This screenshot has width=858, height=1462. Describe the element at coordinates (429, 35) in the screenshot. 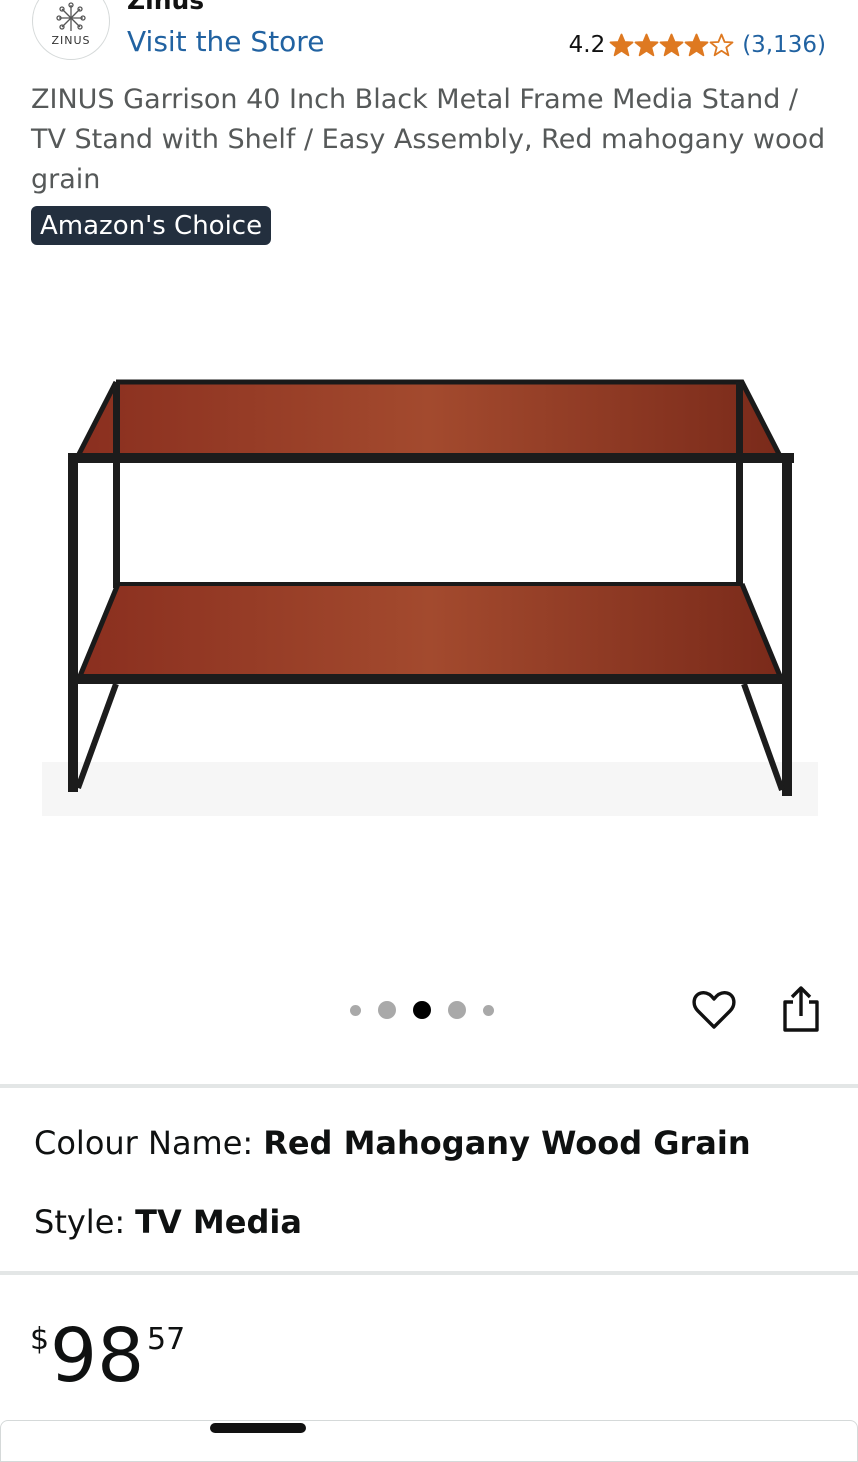

I see `store-header: ZINUS Zinus Visit the Store 4.2 (3,136)` at that location.